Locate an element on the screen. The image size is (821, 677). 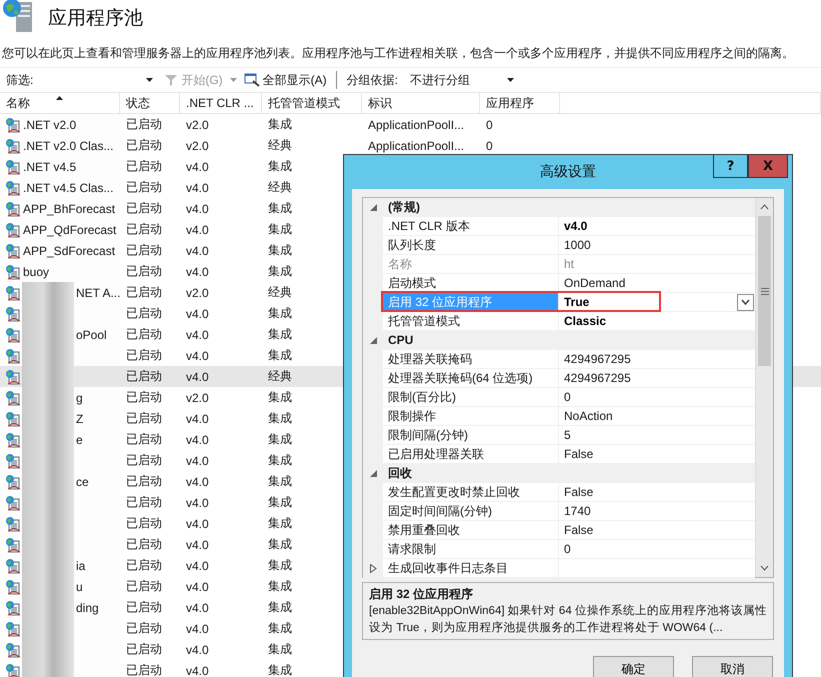
pool-name: buoy is located at coordinates (36, 271).